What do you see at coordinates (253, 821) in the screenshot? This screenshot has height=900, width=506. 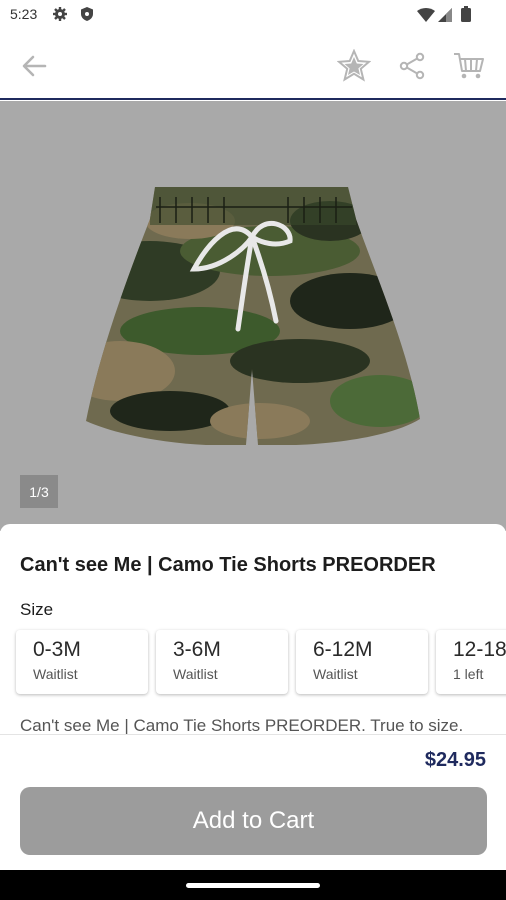 I see `add-to-cart-button: Add to Cart` at bounding box center [253, 821].